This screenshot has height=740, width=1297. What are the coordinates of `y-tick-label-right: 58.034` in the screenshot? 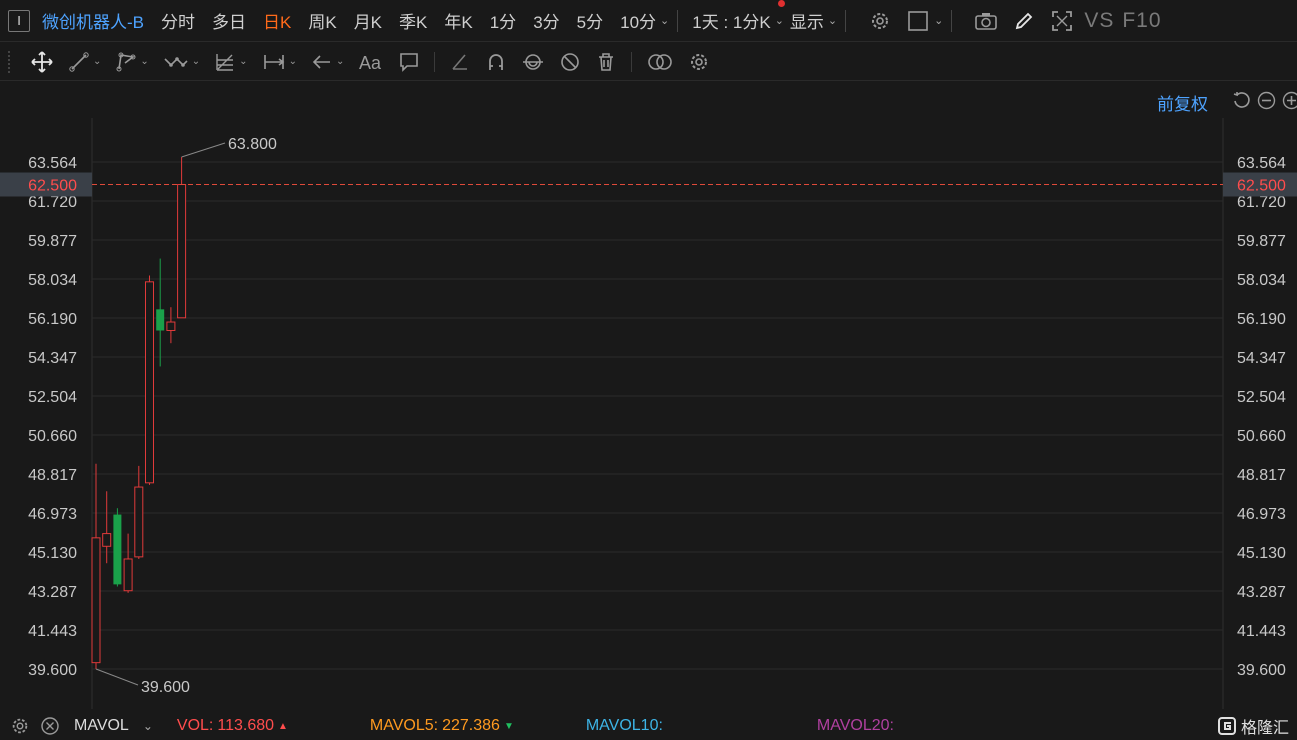 It's located at (1261, 280).